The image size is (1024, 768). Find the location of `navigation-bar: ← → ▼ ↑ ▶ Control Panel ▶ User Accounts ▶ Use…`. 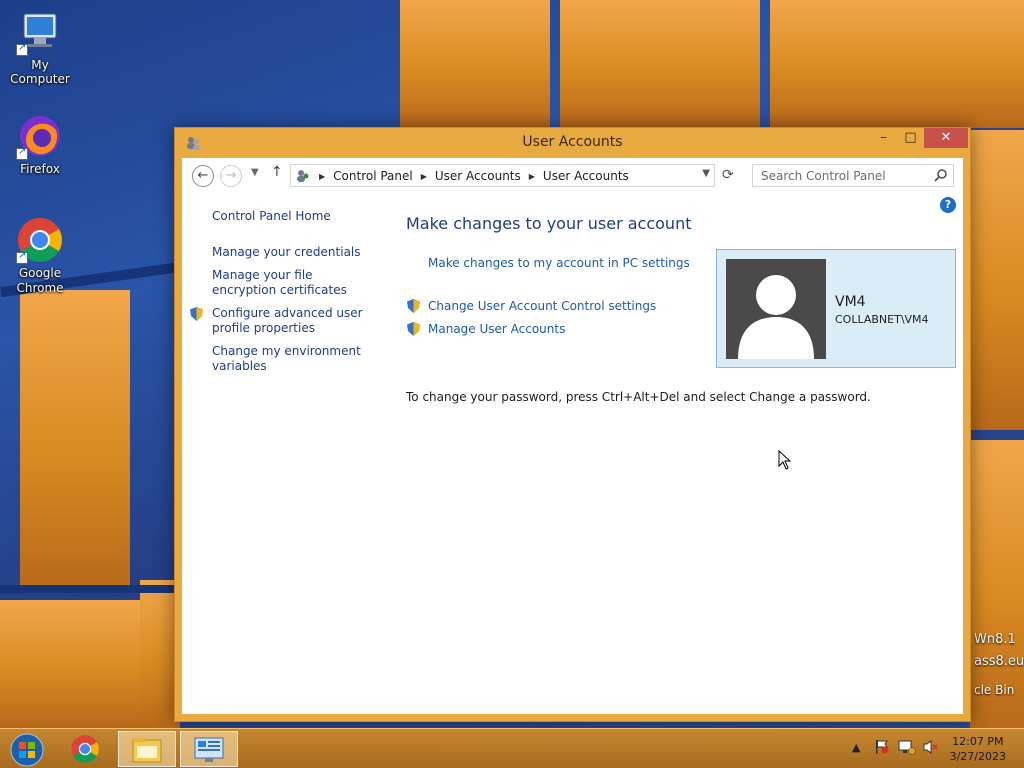

navigation-bar: ← → ▼ ↑ ▶ Control Panel ▶ User Accounts ▶ Use… is located at coordinates (572, 176).